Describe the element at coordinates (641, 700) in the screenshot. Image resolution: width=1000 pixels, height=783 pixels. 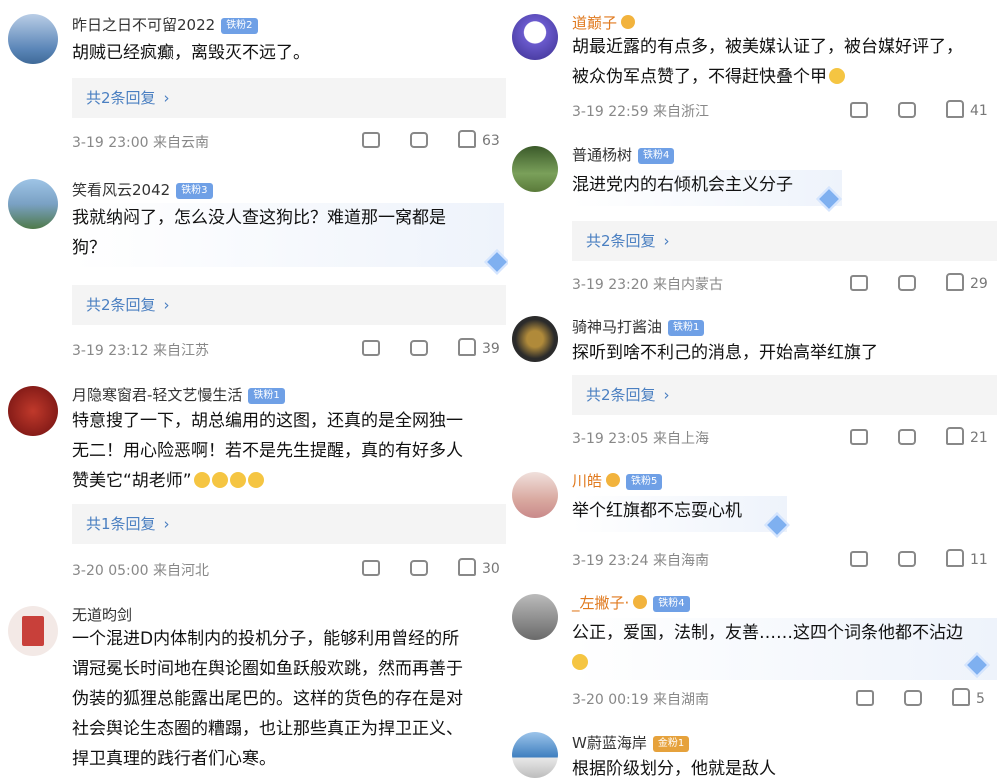
I see `comment-meta: 3-20 00:19 来自湖南` at that location.